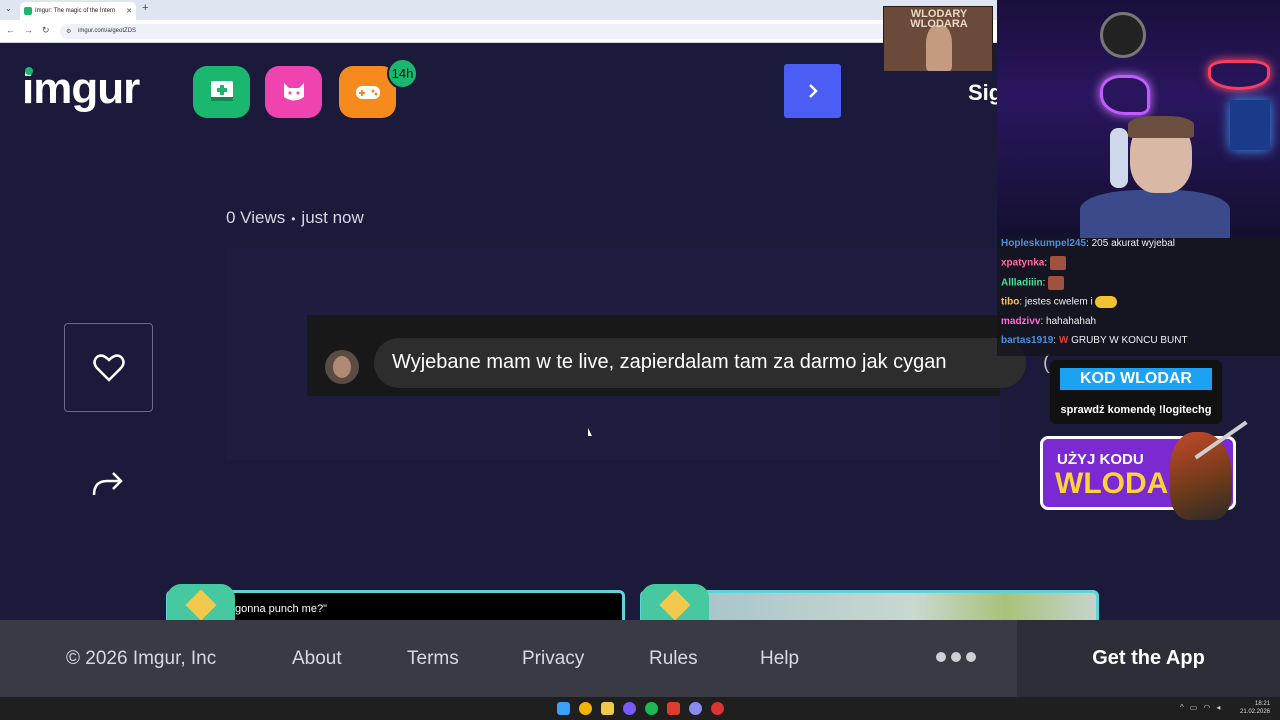  What do you see at coordinates (651, 708) in the screenshot?
I see `spotify-icon` at bounding box center [651, 708].